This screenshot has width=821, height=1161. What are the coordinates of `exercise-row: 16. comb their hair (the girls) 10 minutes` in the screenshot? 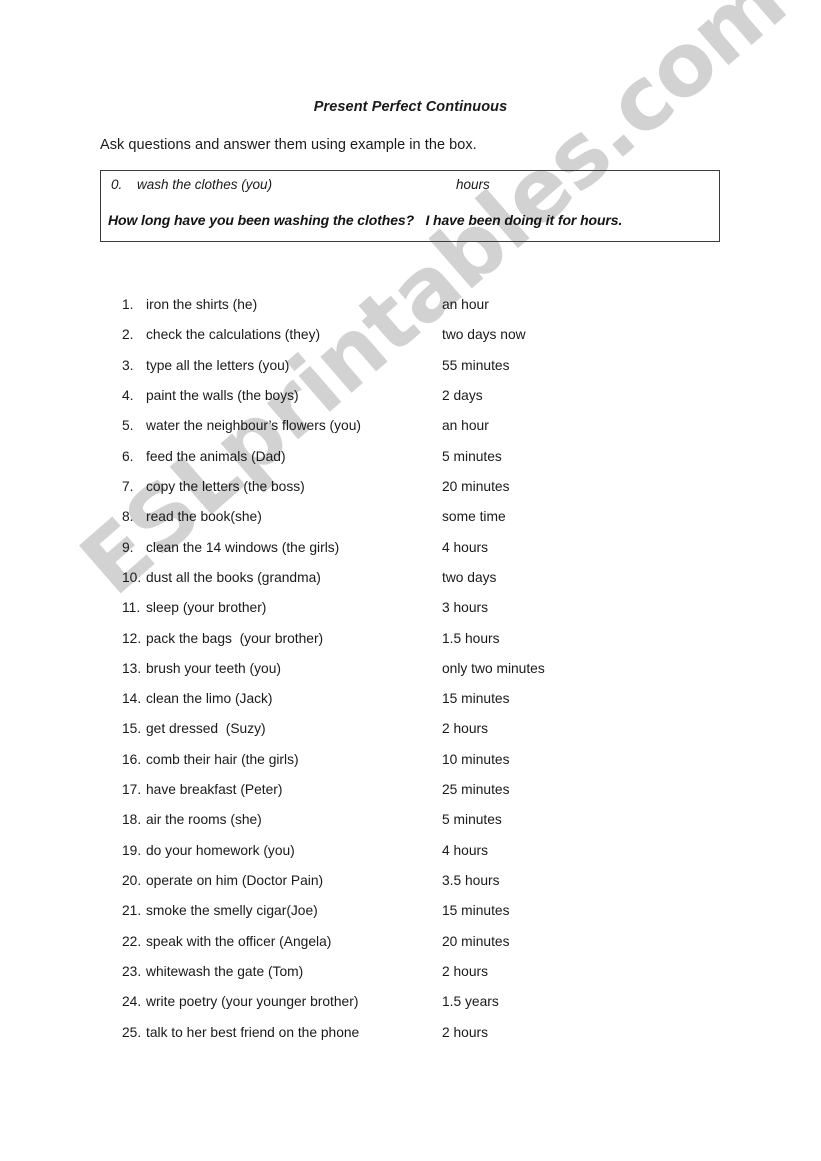 It's located at (410, 767).